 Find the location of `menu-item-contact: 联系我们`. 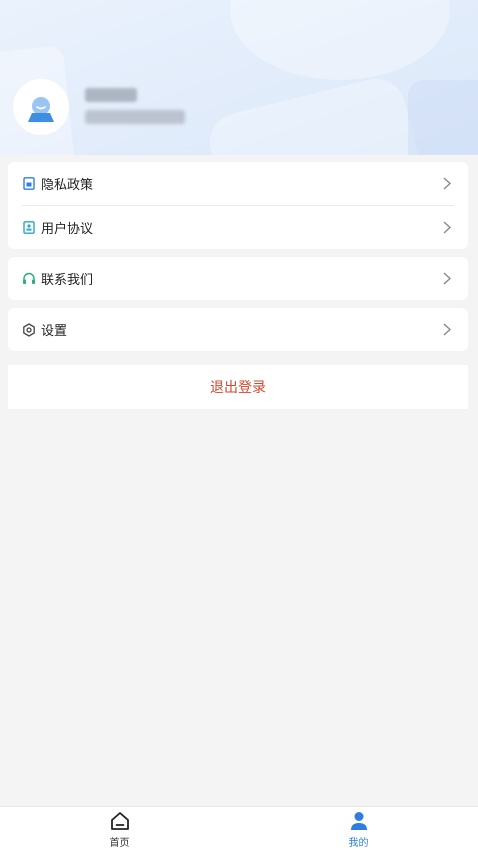

menu-item-contact: 联系我们 is located at coordinates (238, 278).